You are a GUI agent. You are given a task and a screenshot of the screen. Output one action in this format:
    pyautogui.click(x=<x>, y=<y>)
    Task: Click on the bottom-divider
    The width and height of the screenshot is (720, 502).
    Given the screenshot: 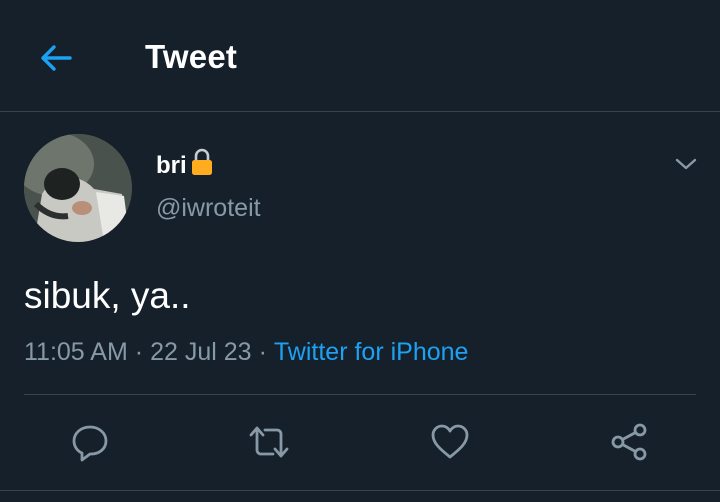 What is the action you would take?
    pyautogui.click(x=360, y=490)
    